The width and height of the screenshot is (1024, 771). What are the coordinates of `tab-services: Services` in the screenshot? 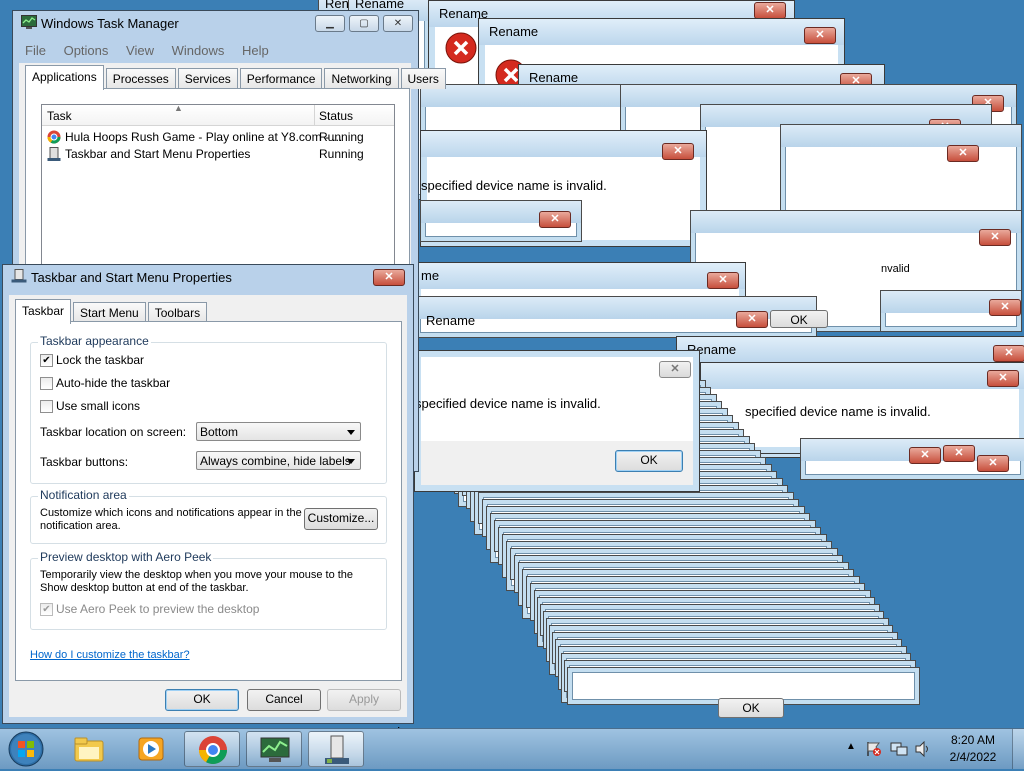 It's located at (207, 78).